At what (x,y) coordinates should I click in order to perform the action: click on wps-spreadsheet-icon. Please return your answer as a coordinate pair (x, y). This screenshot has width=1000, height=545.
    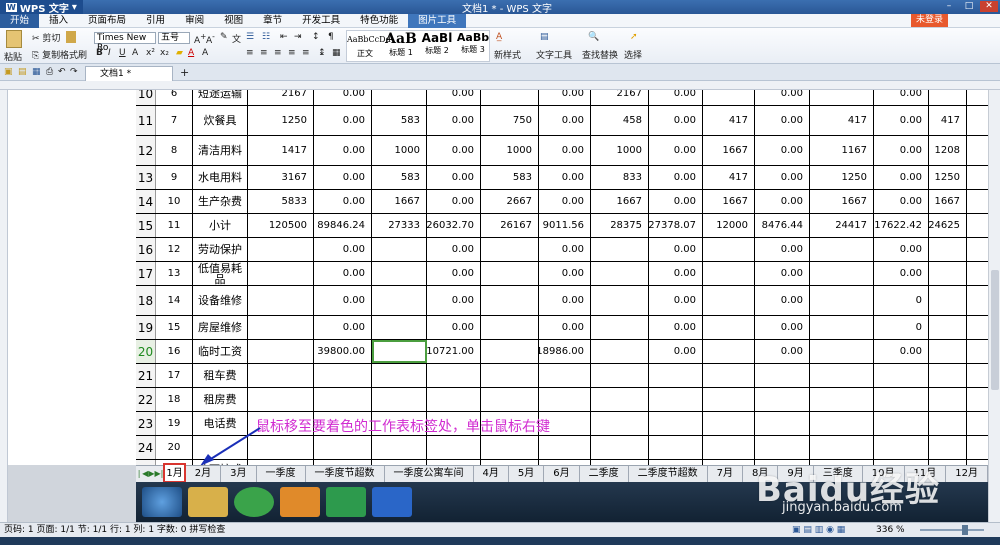
    Looking at the image, I should click on (346, 502).